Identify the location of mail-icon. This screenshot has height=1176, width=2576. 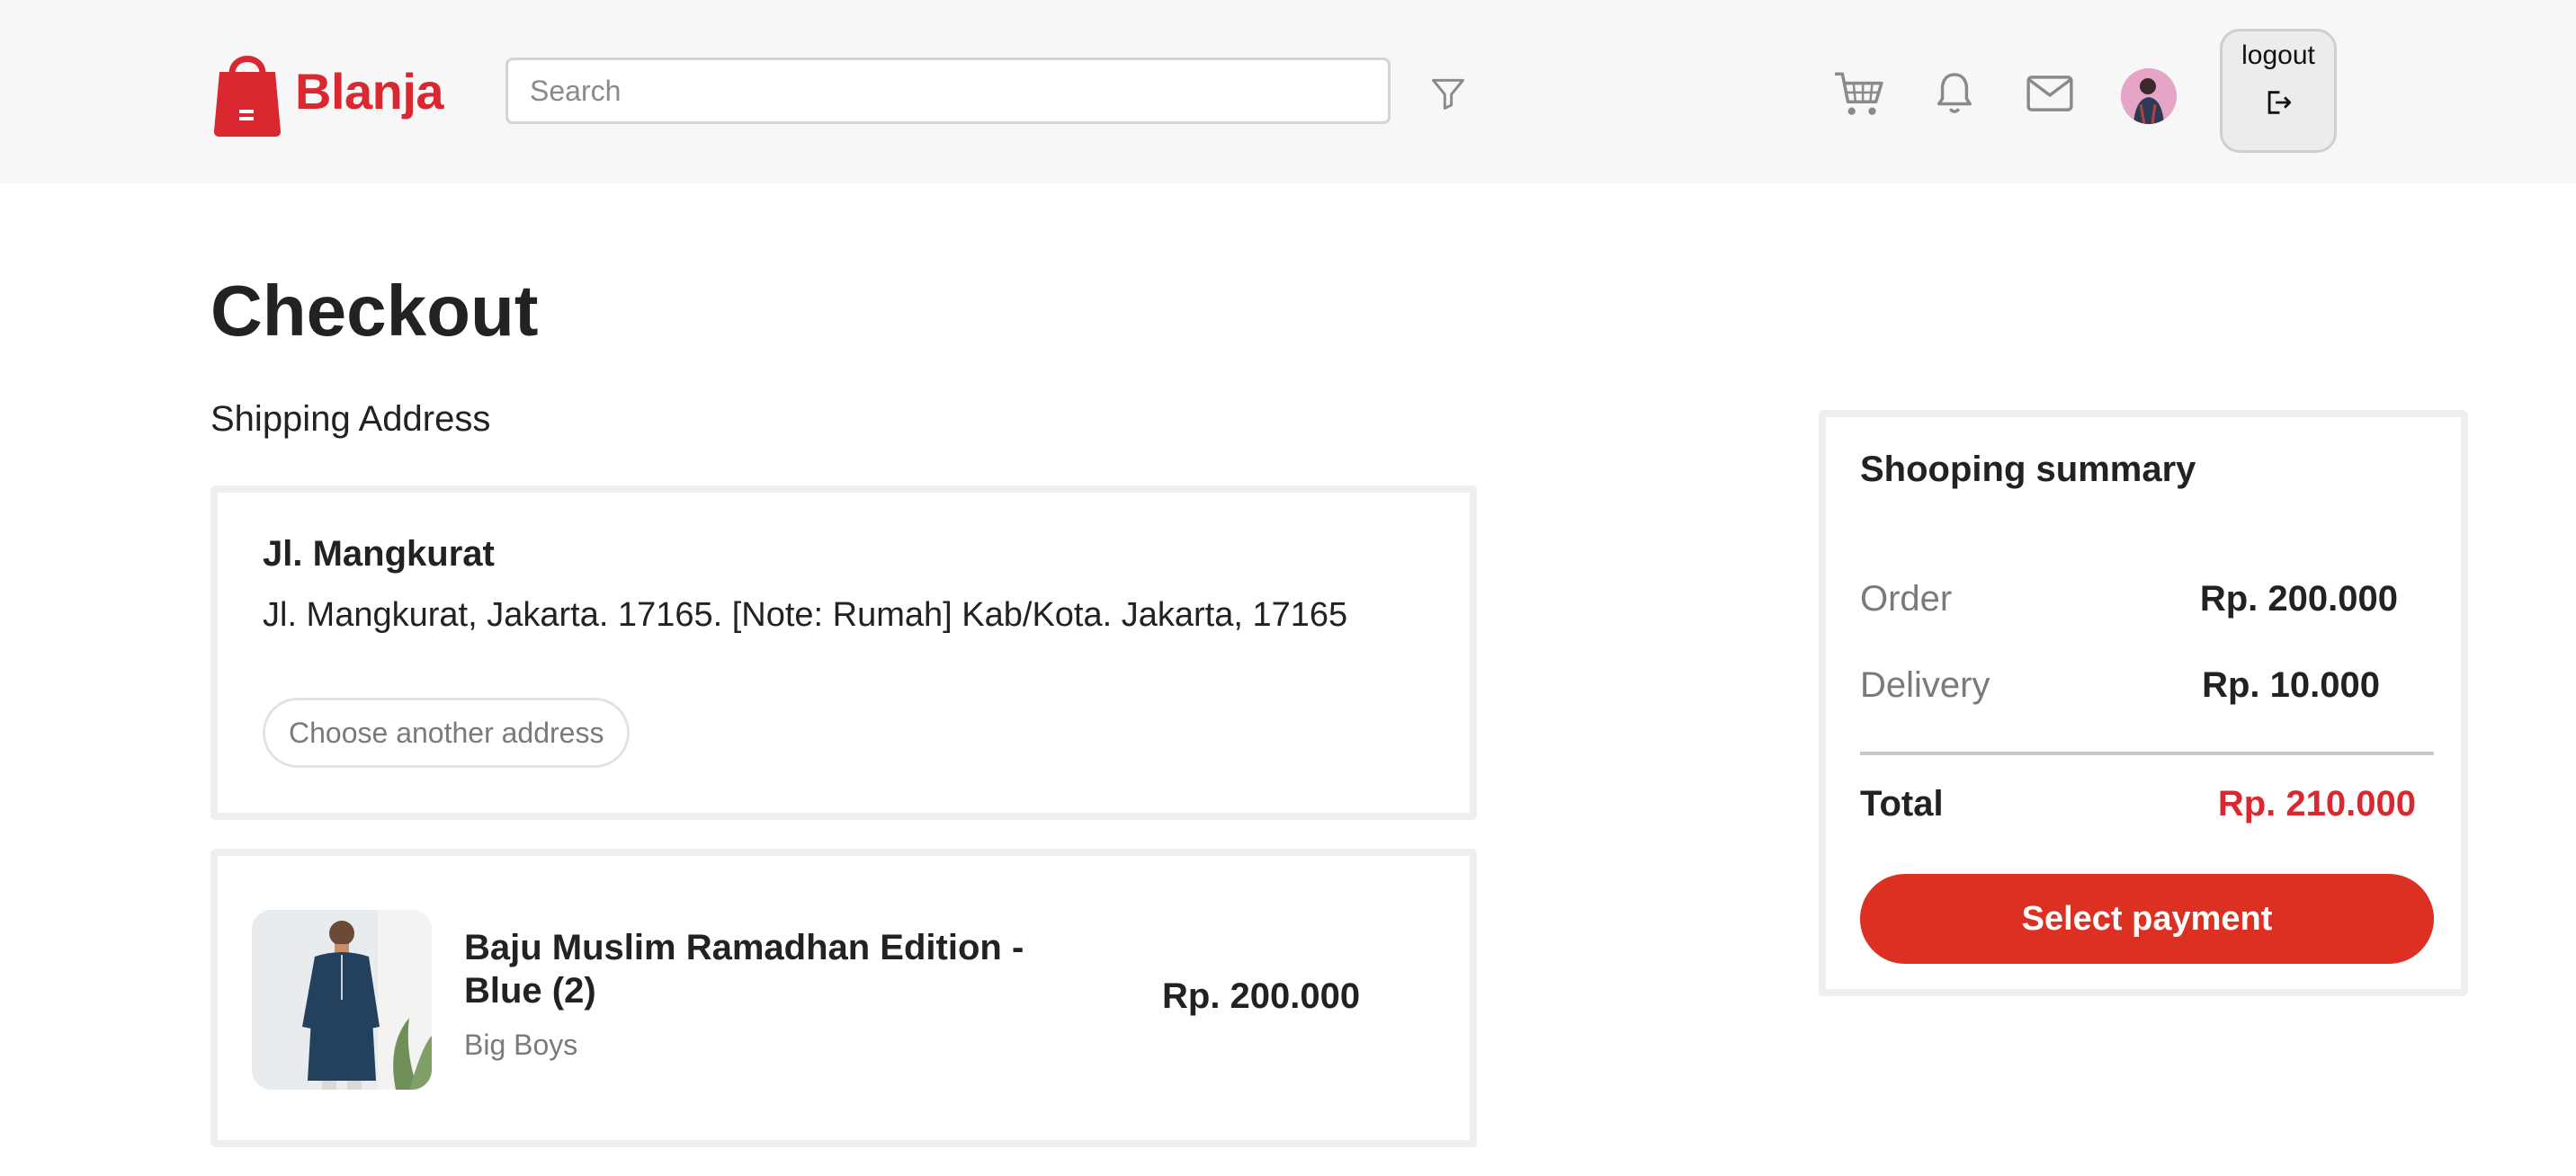
(2049, 93).